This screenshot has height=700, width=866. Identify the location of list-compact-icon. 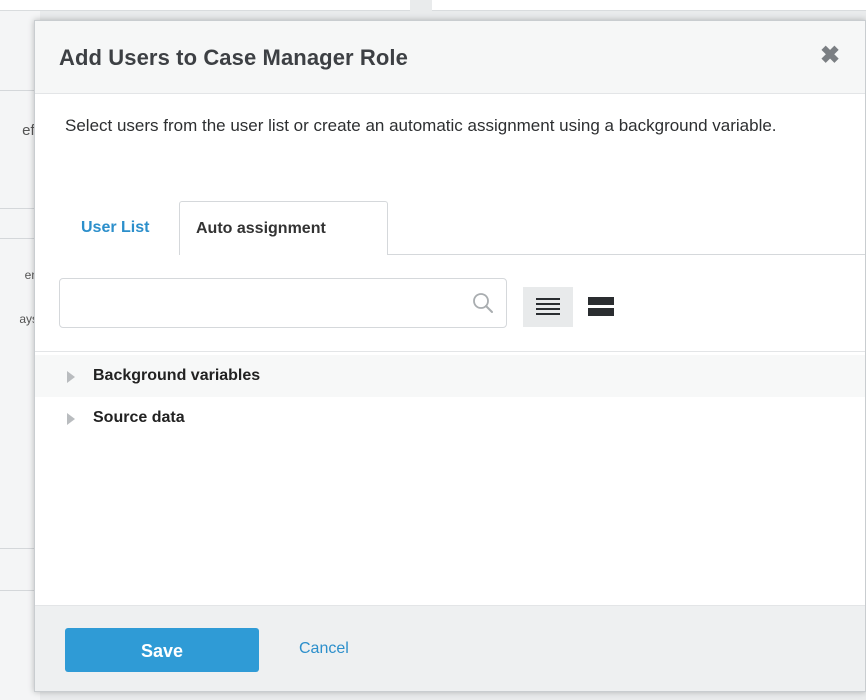
(548, 306).